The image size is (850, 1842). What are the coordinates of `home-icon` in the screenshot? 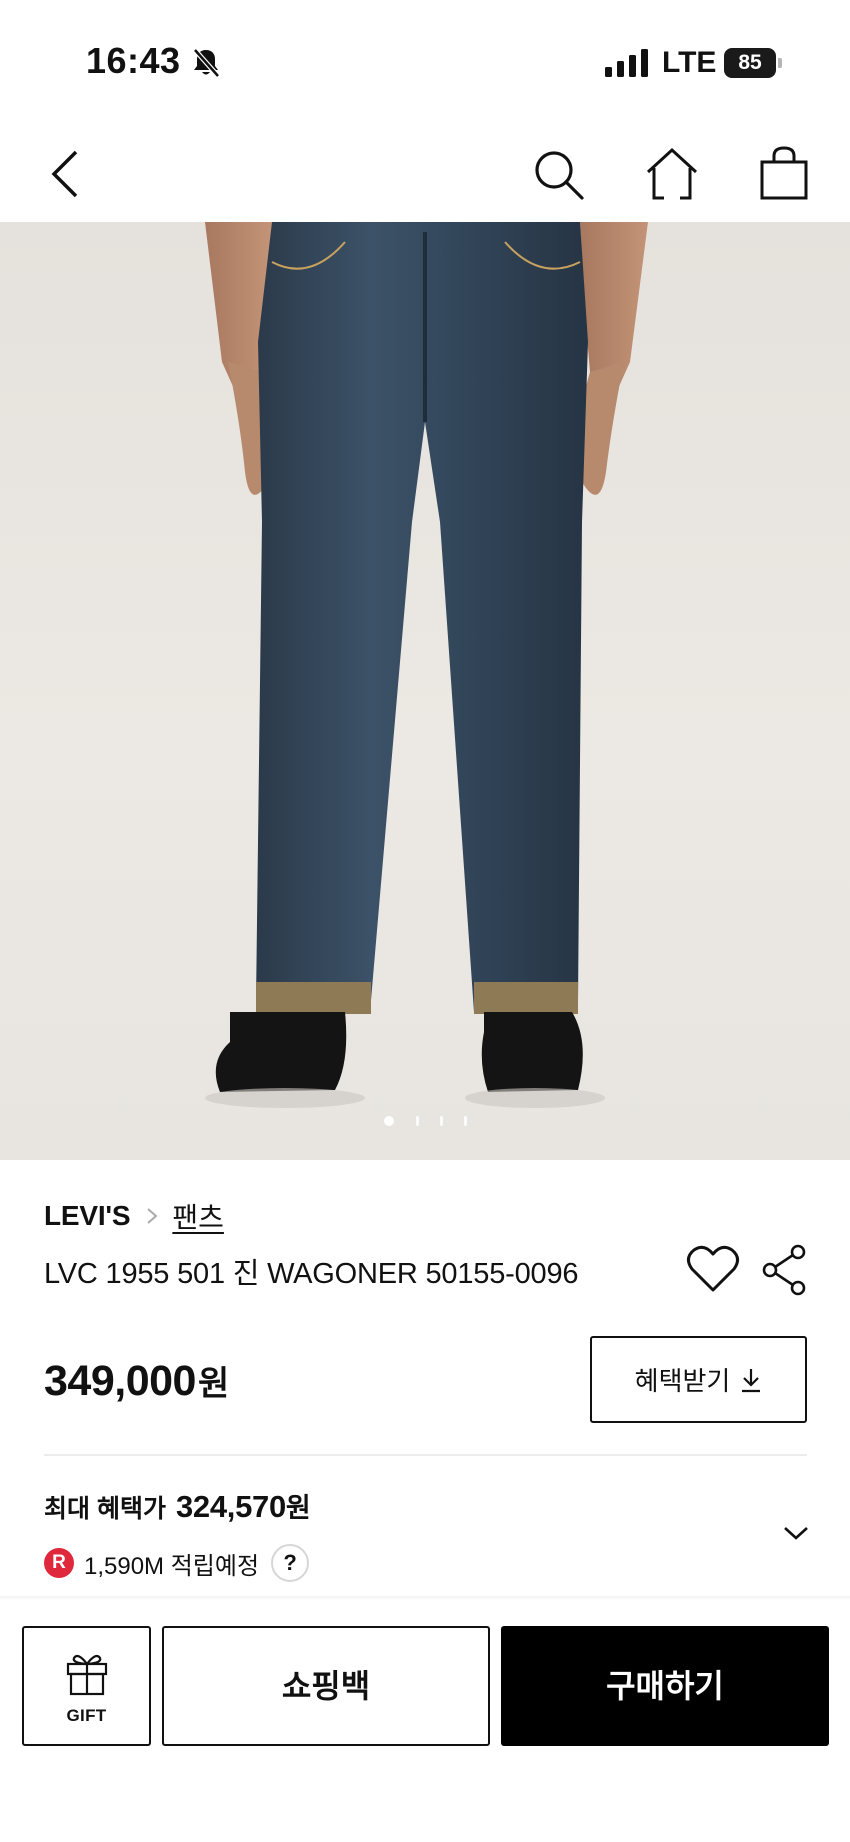 It's located at (672, 174).